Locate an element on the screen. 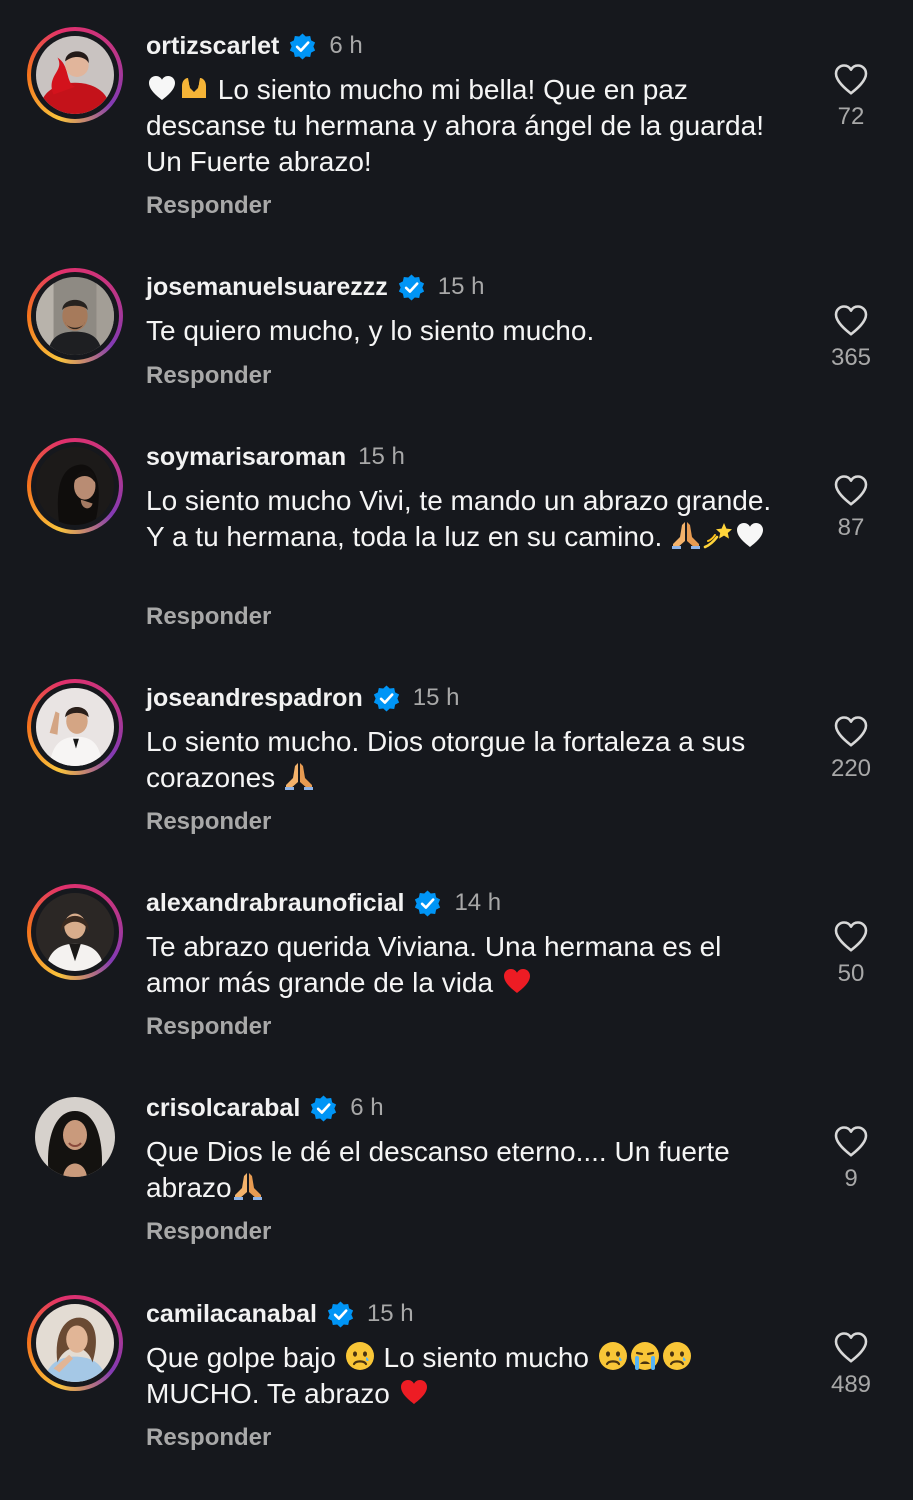 The image size is (913, 1500). username: crisolcarabal is located at coordinates (223, 1108).